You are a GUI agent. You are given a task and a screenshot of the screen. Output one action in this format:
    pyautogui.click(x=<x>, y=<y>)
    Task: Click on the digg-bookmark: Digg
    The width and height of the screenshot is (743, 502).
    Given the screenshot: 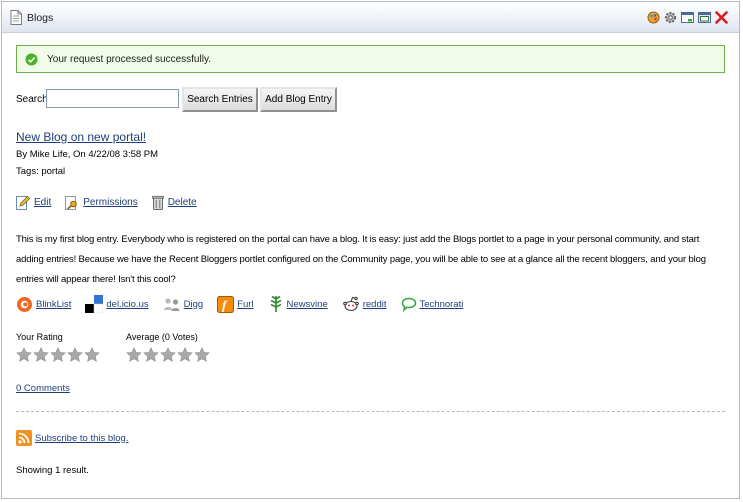 What is the action you would take?
    pyautogui.click(x=183, y=304)
    